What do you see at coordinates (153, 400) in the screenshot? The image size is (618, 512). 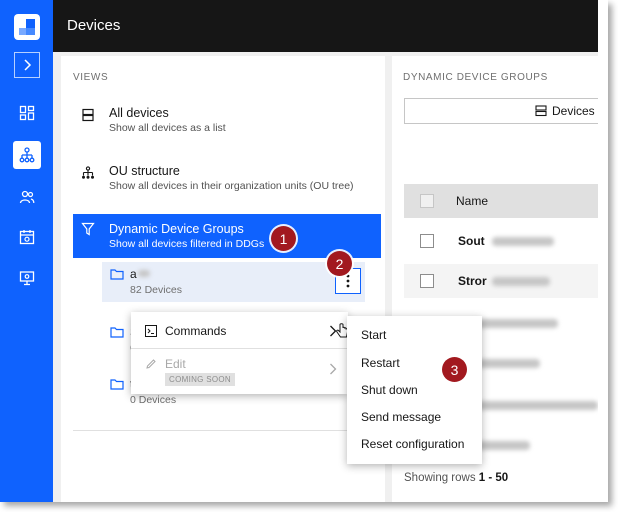 I see `group-count: 0 Devices` at bounding box center [153, 400].